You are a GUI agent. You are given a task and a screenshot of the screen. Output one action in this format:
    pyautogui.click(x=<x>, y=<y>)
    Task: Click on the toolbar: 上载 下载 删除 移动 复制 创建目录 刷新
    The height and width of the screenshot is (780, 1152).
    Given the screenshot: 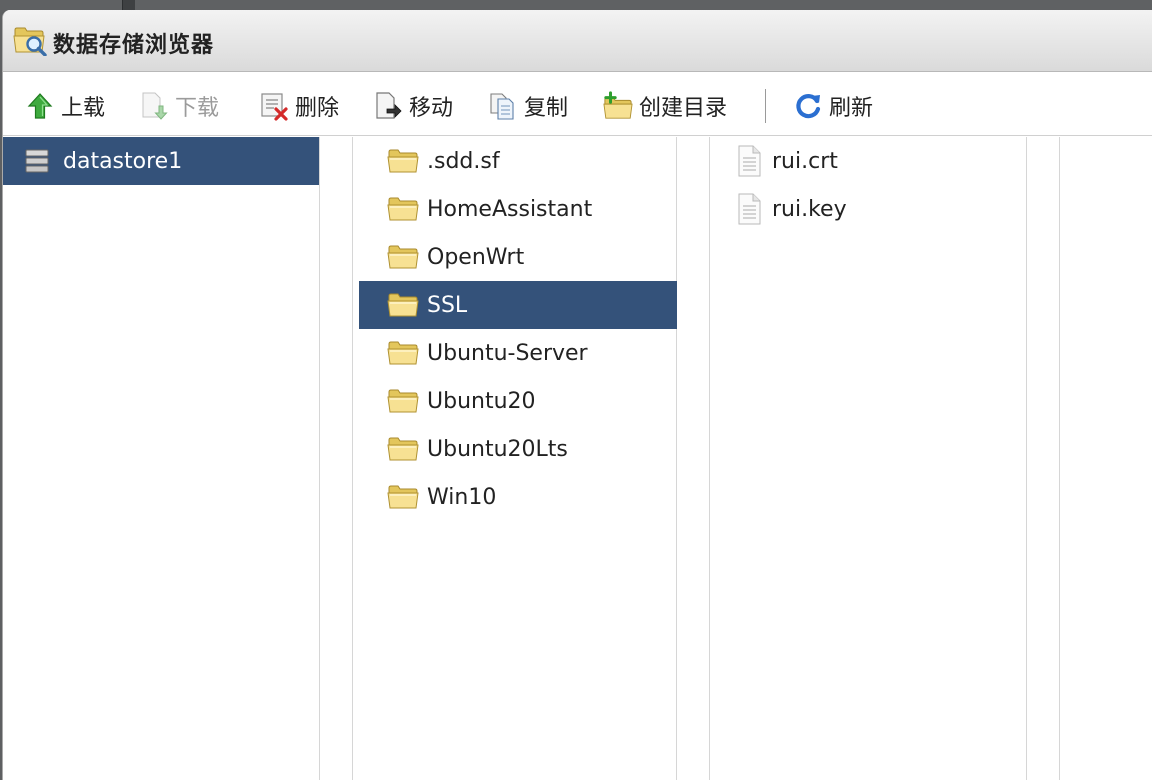 What is the action you would take?
    pyautogui.click(x=577, y=104)
    